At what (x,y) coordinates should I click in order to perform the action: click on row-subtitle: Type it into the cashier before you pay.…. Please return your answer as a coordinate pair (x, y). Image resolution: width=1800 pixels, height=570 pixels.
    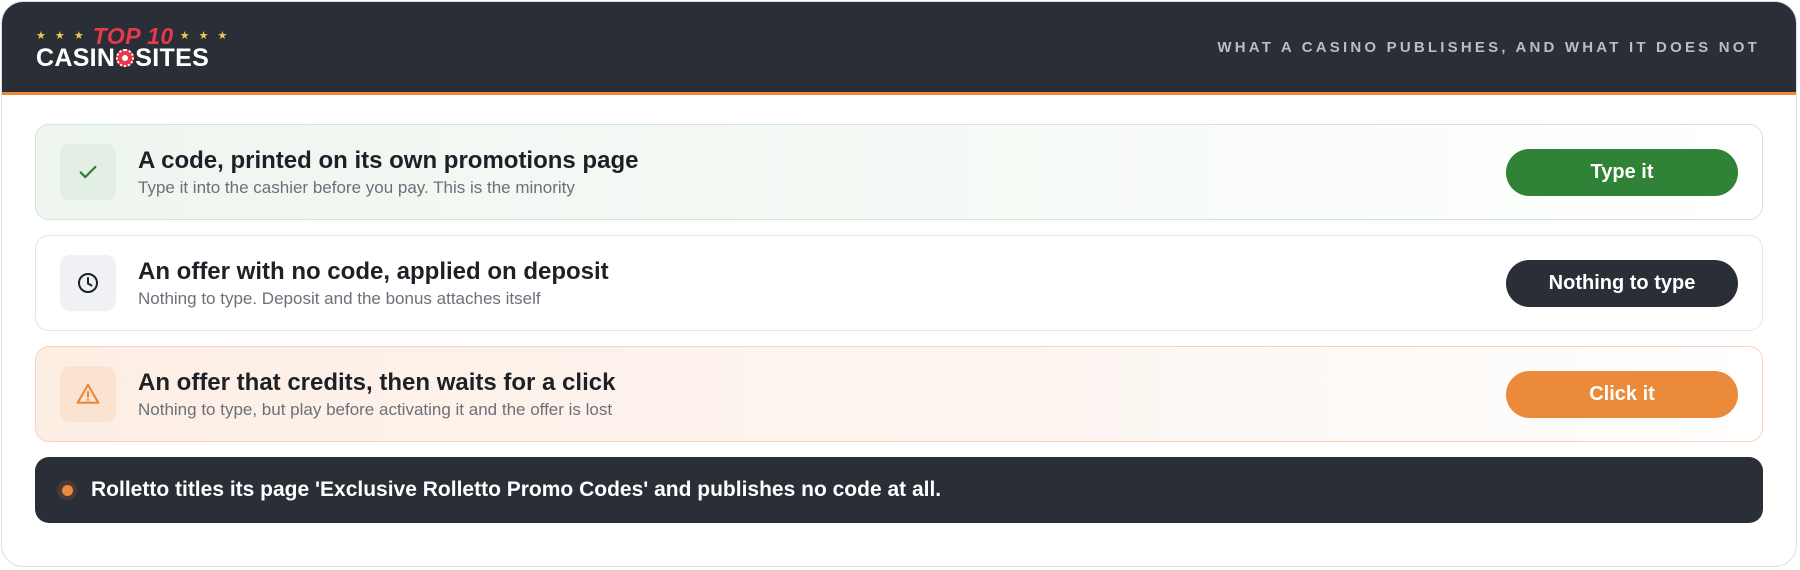
    Looking at the image, I should click on (356, 187).